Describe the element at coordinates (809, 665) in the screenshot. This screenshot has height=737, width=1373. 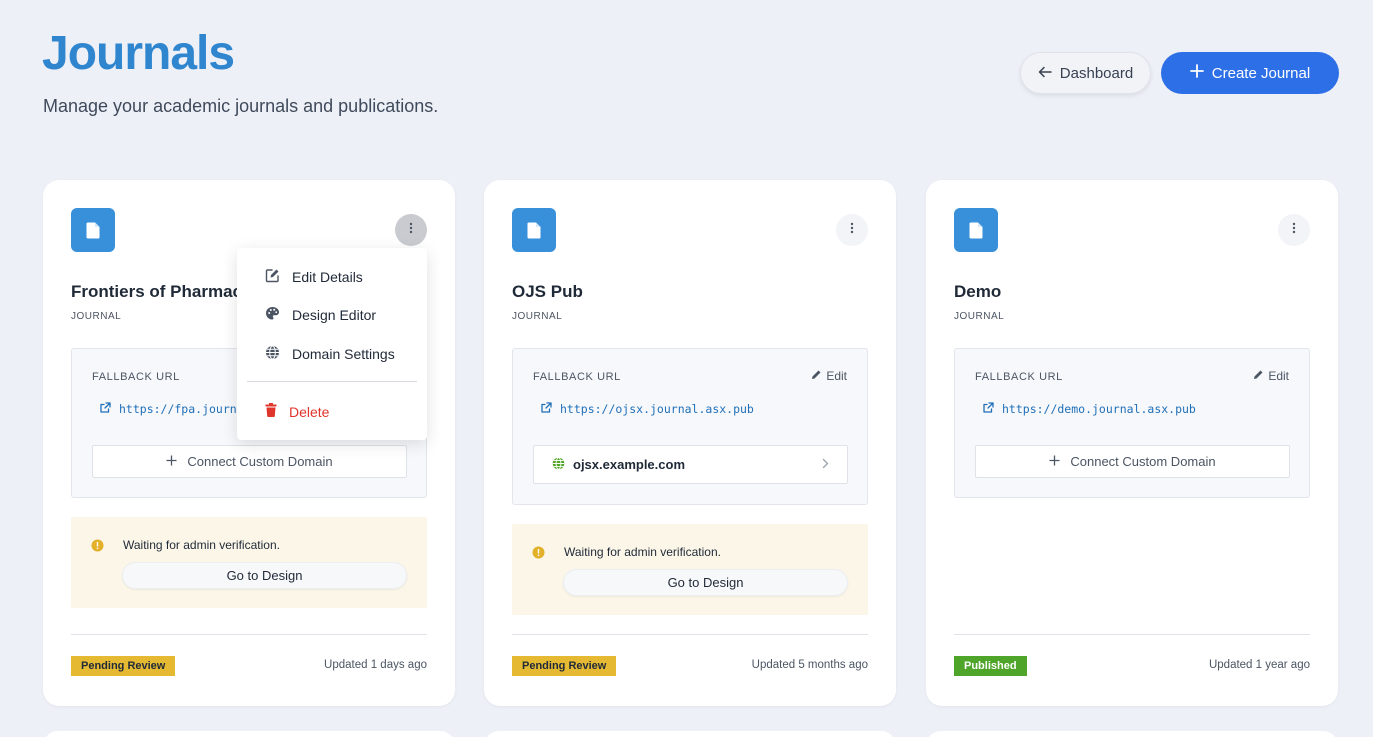
I see `updated-timestamp: Updated 5 months ago` at that location.